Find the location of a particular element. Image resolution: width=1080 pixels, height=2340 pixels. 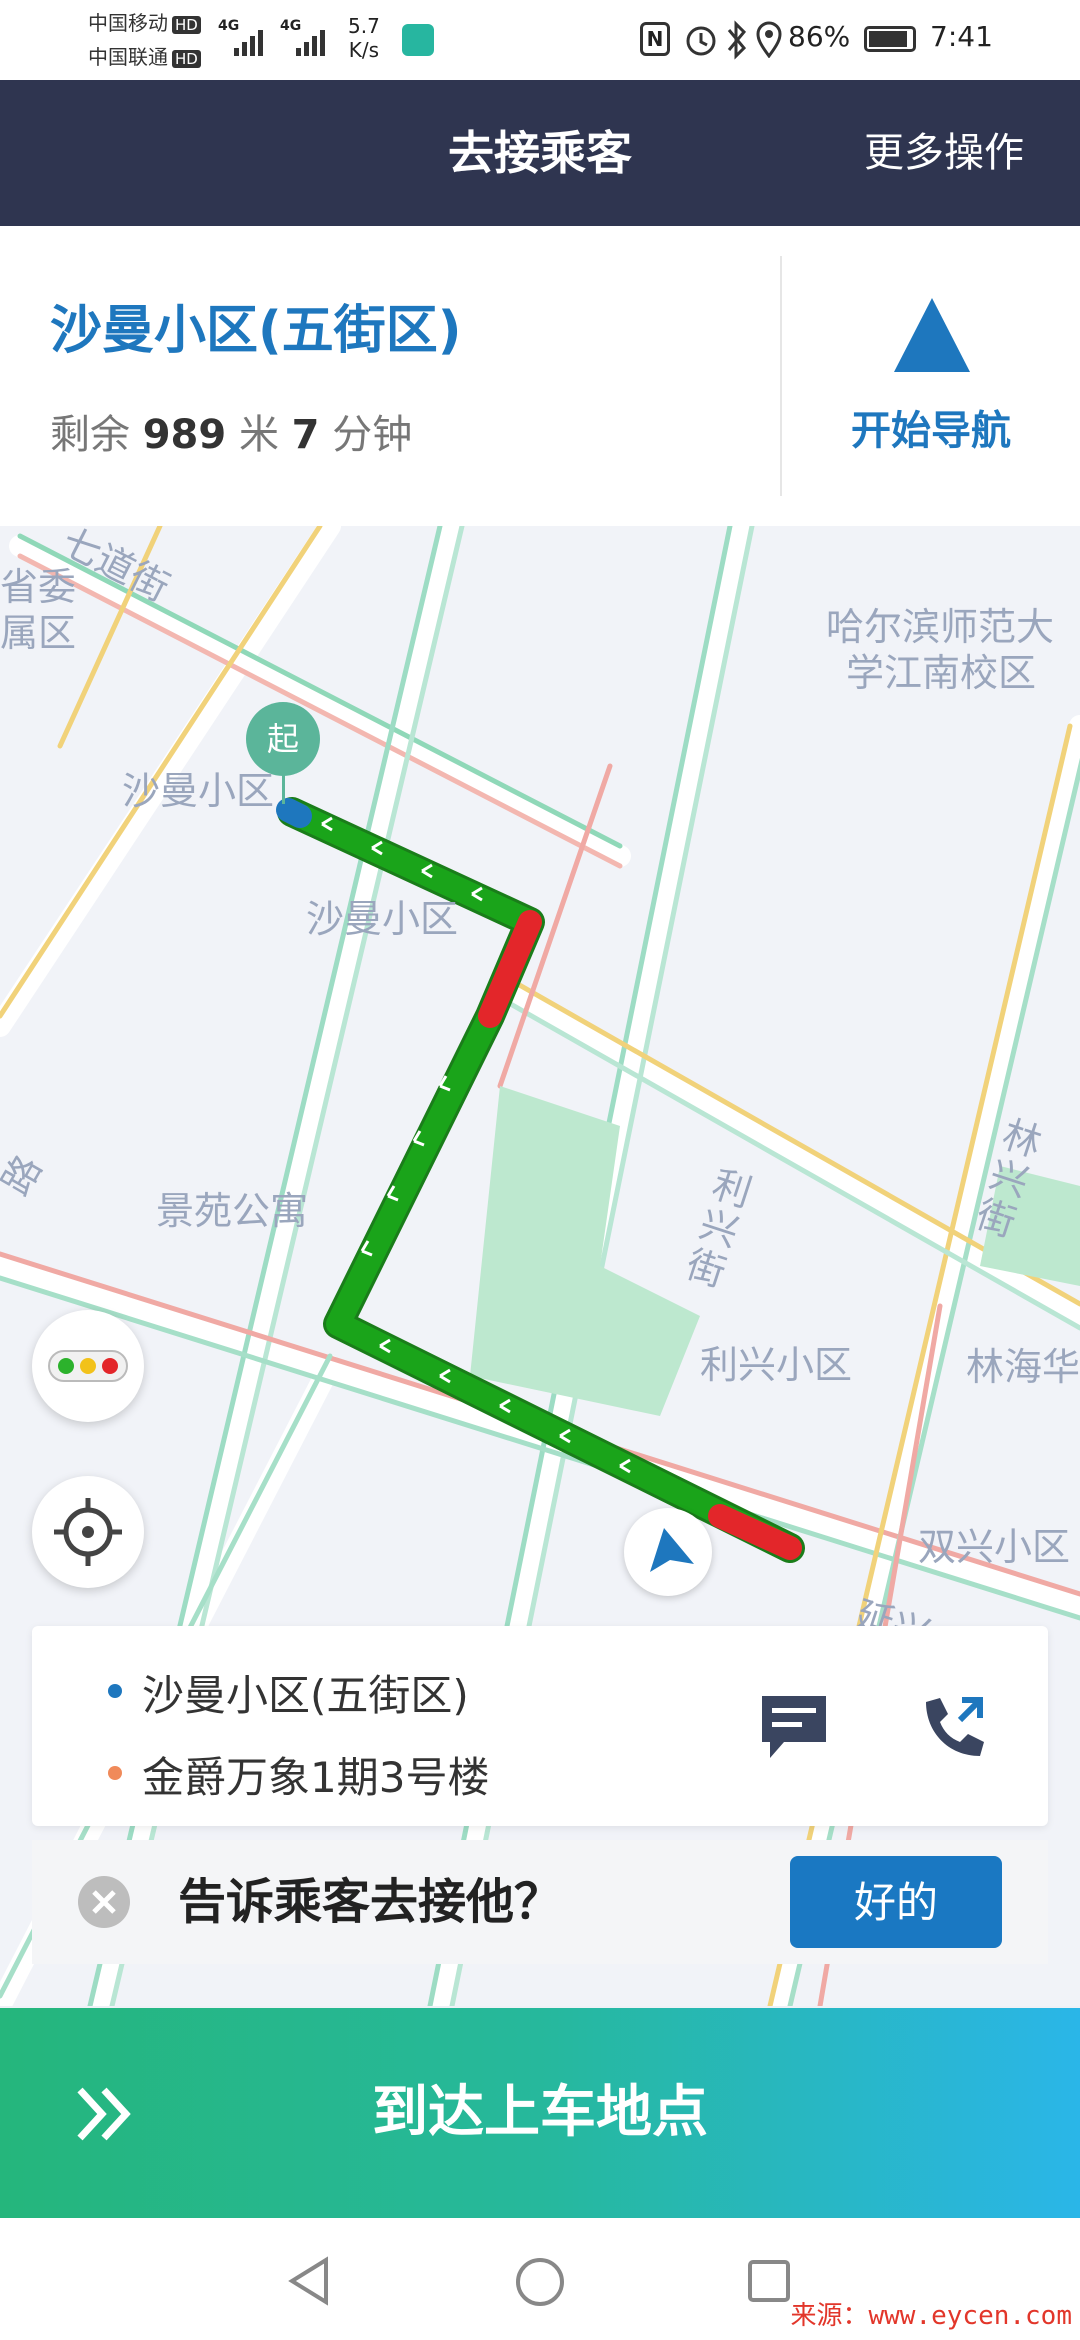

recents-icon is located at coordinates (769, 2281).